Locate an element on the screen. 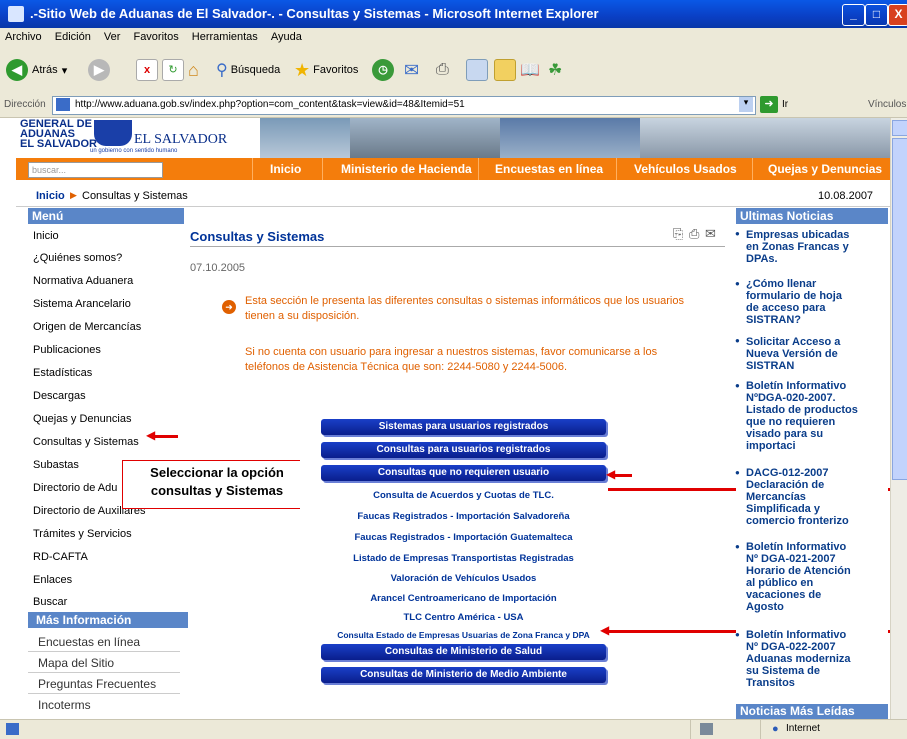 This screenshot has width=907, height=739. nav-vehiculos: Vehículos Usados is located at coordinates (685, 169).